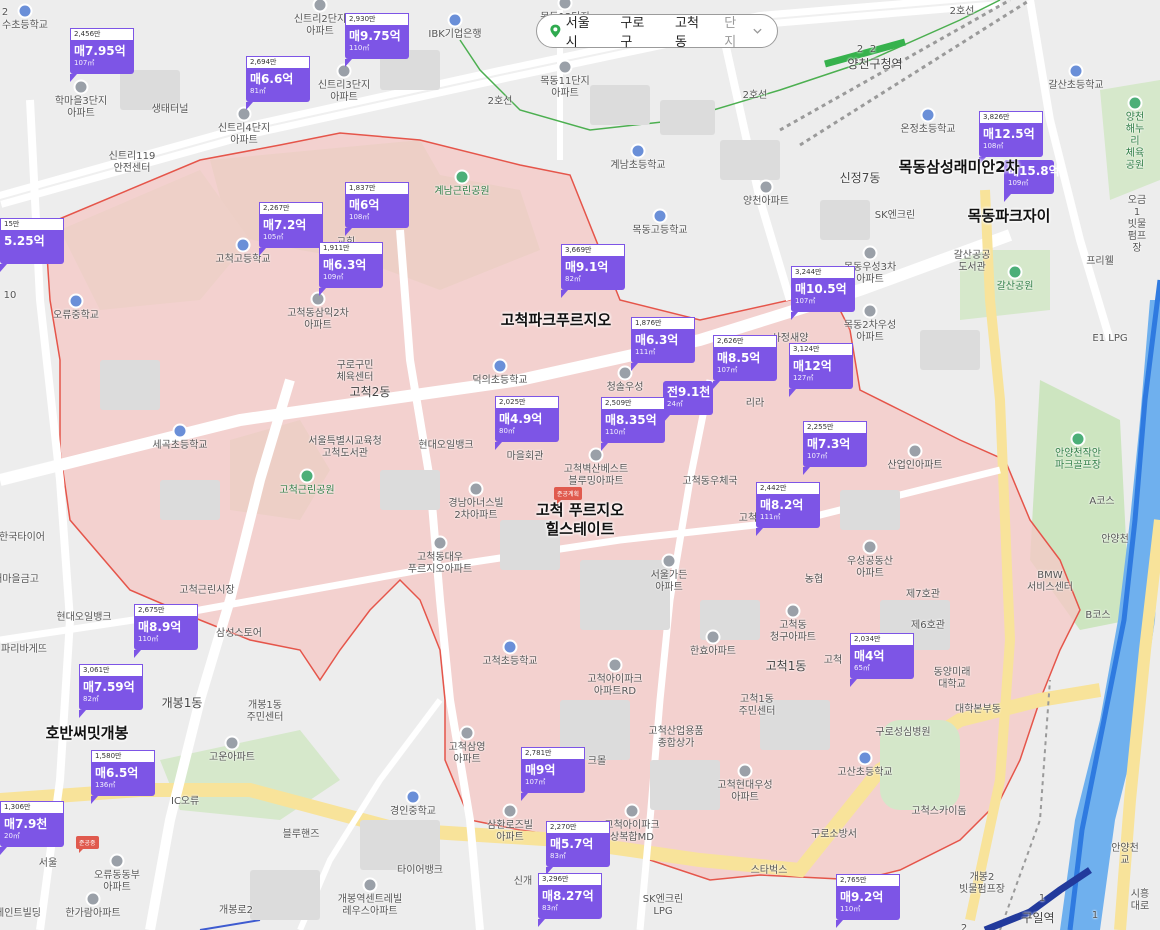 Image resolution: width=1160 pixels, height=930 pixels. I want to click on breadcrumb-district: 구로구, so click(636, 31).